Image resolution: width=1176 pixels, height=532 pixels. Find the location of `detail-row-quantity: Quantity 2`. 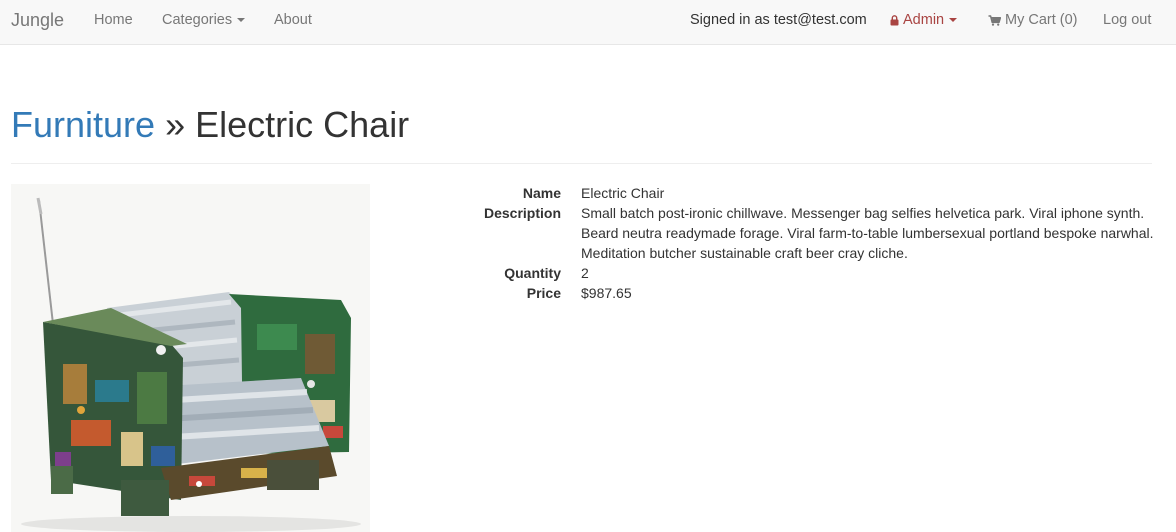

detail-row-quantity: Quantity 2 is located at coordinates (800, 273).